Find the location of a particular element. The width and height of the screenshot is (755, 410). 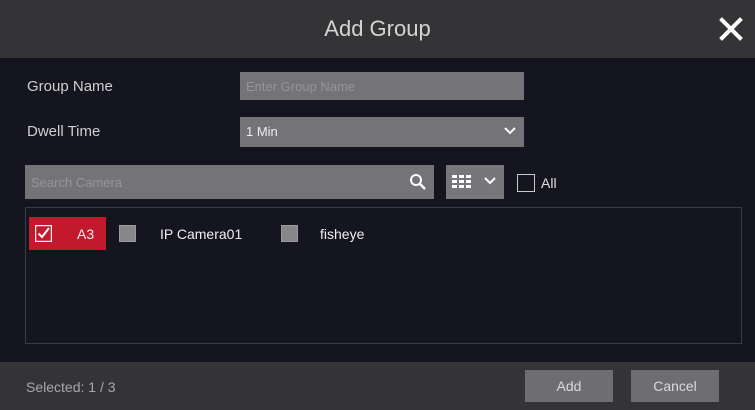

group-name-input is located at coordinates (382, 86).